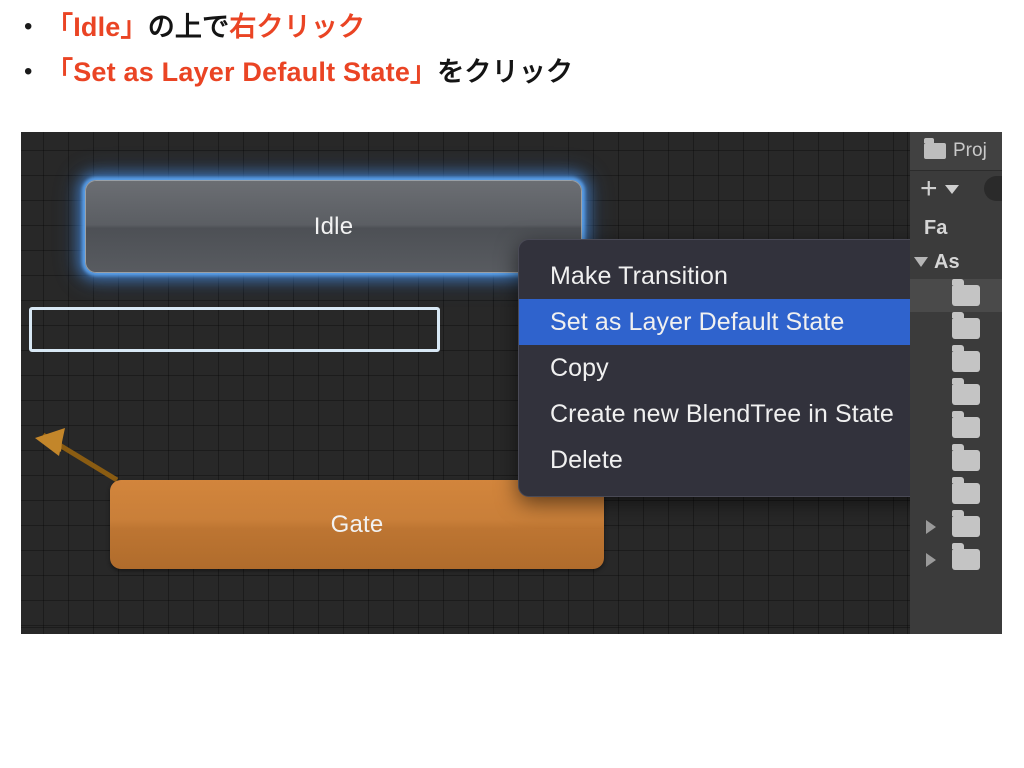 This screenshot has height=768, width=1024. I want to click on idle-state-node: Idle, so click(333, 226).